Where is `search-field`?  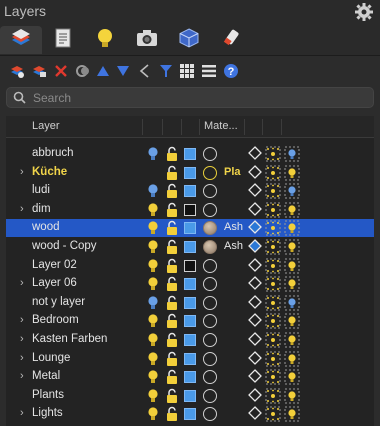
search-field is located at coordinates (190, 97).